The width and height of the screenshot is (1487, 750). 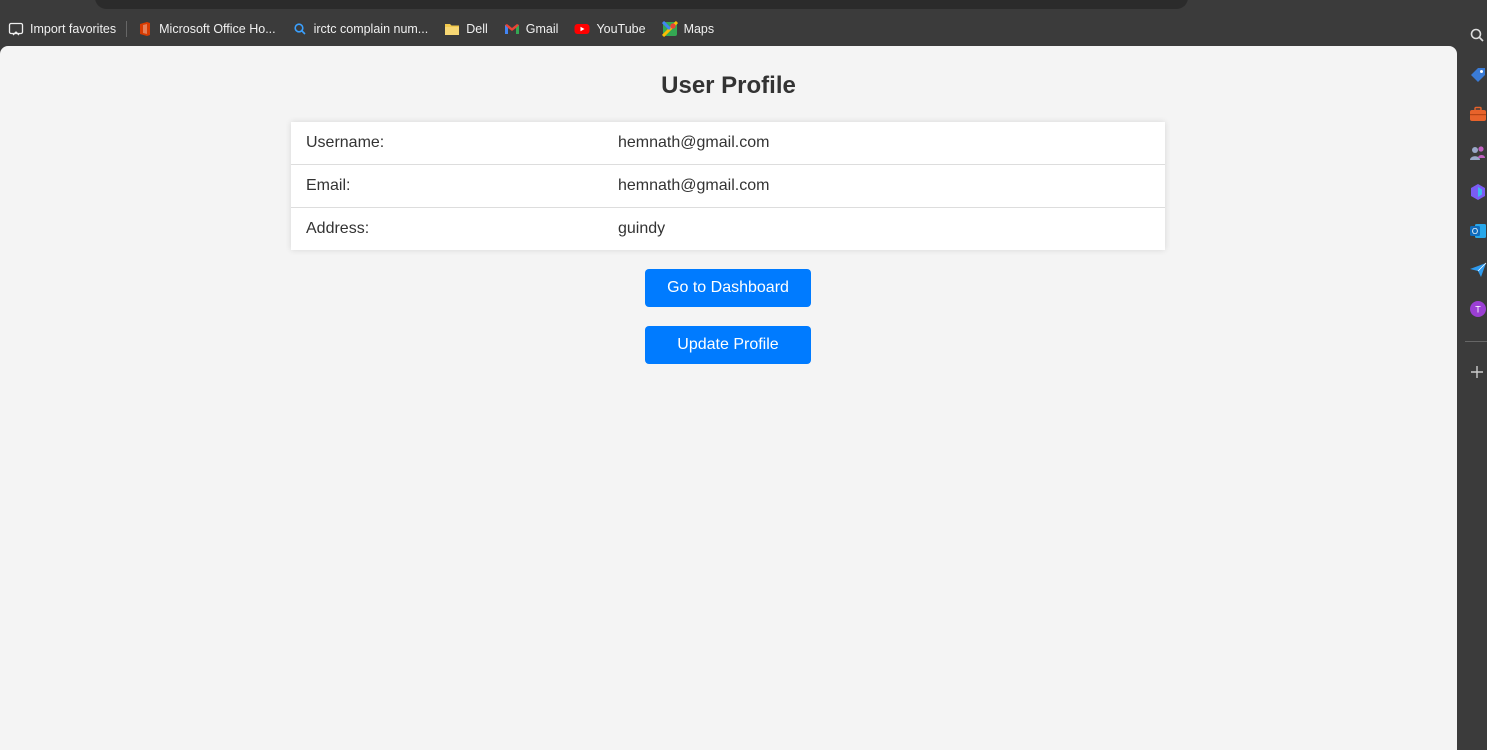 What do you see at coordinates (669, 29) in the screenshot?
I see `maps-icon` at bounding box center [669, 29].